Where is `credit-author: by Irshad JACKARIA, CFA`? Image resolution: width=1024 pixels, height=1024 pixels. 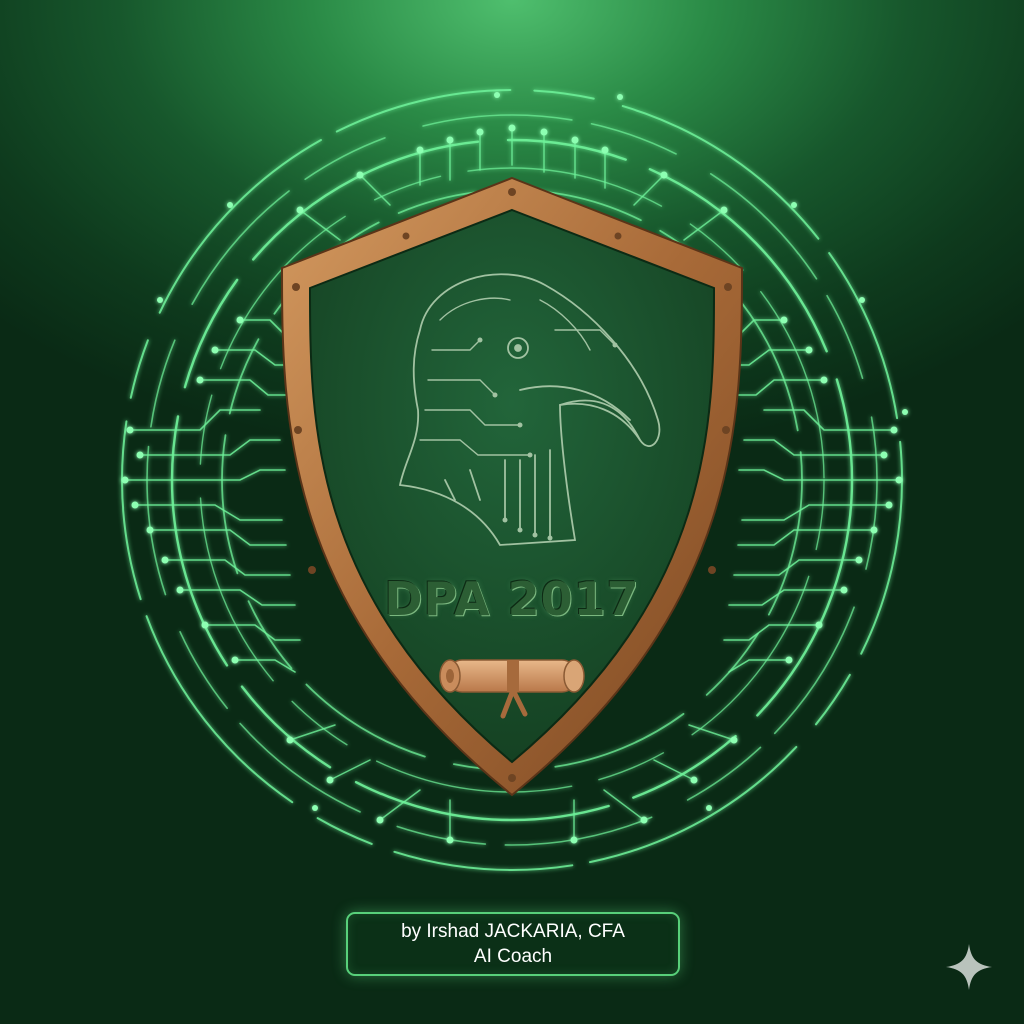 credit-author: by Irshad JACKARIA, CFA is located at coordinates (513, 931).